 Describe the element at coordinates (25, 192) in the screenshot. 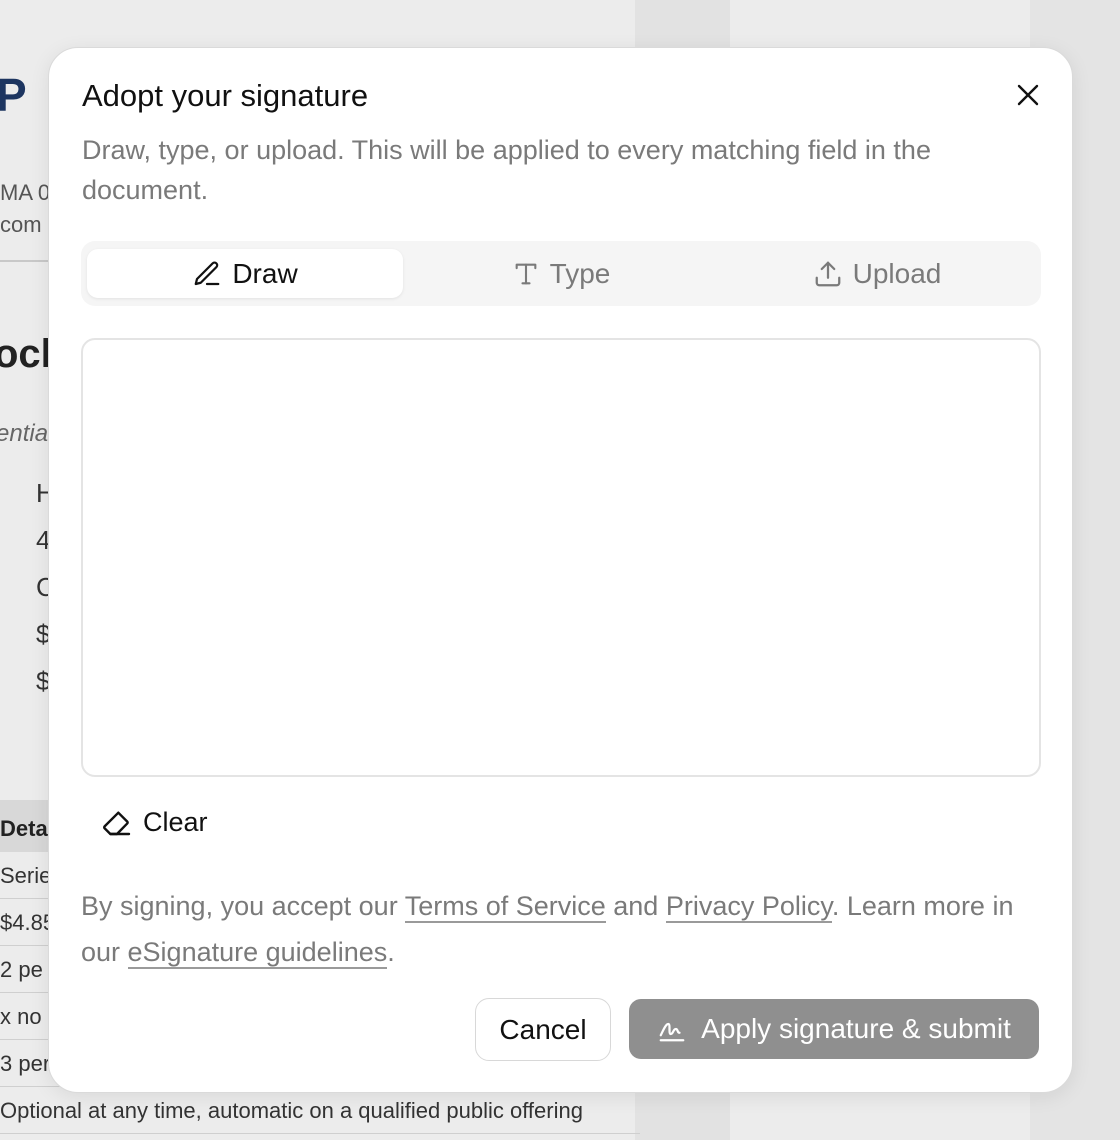

I see `background-address-line: MA 0` at that location.